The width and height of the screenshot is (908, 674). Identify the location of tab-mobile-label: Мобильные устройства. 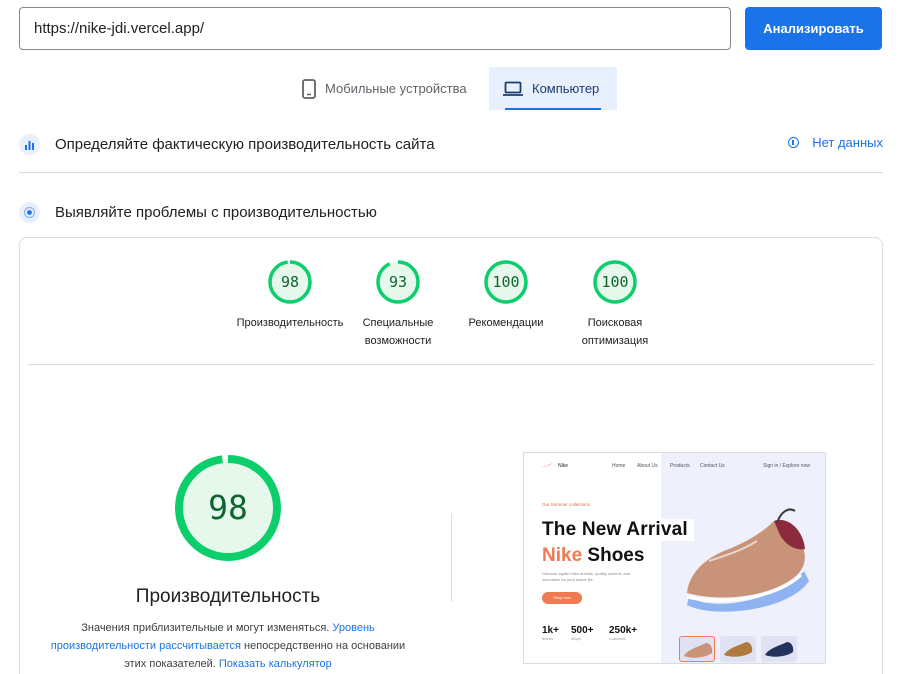
(396, 88).